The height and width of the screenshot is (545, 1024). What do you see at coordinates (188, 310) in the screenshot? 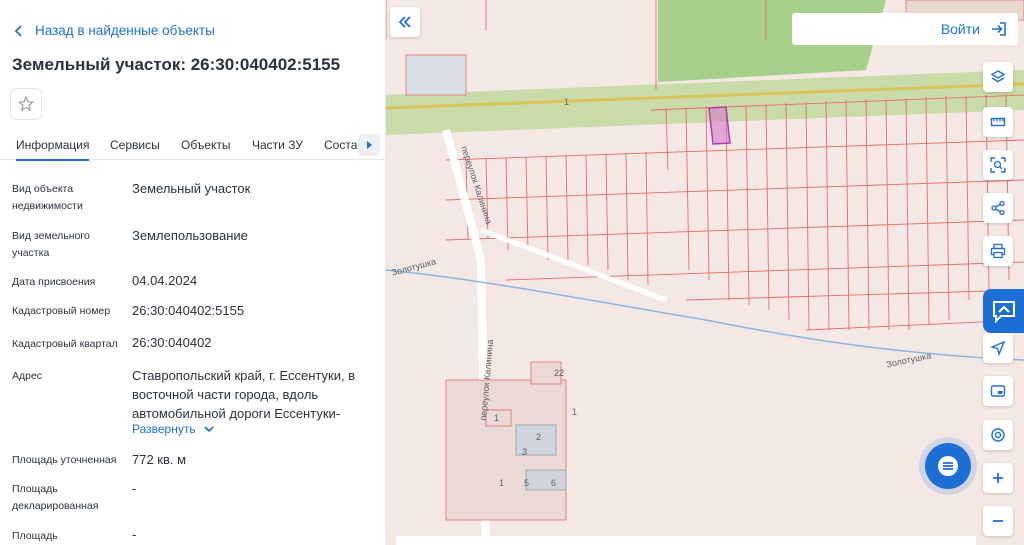
I see `field-value-cadastral-number: 26:30:040402:5155` at bounding box center [188, 310].